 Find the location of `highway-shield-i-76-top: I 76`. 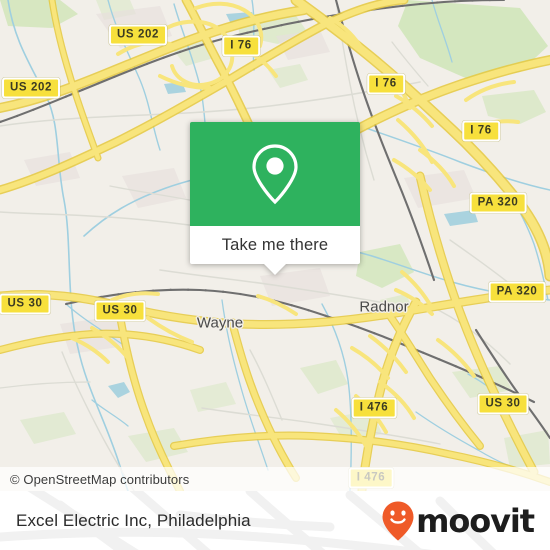

highway-shield-i-76-top: I 76 is located at coordinates (241, 46).